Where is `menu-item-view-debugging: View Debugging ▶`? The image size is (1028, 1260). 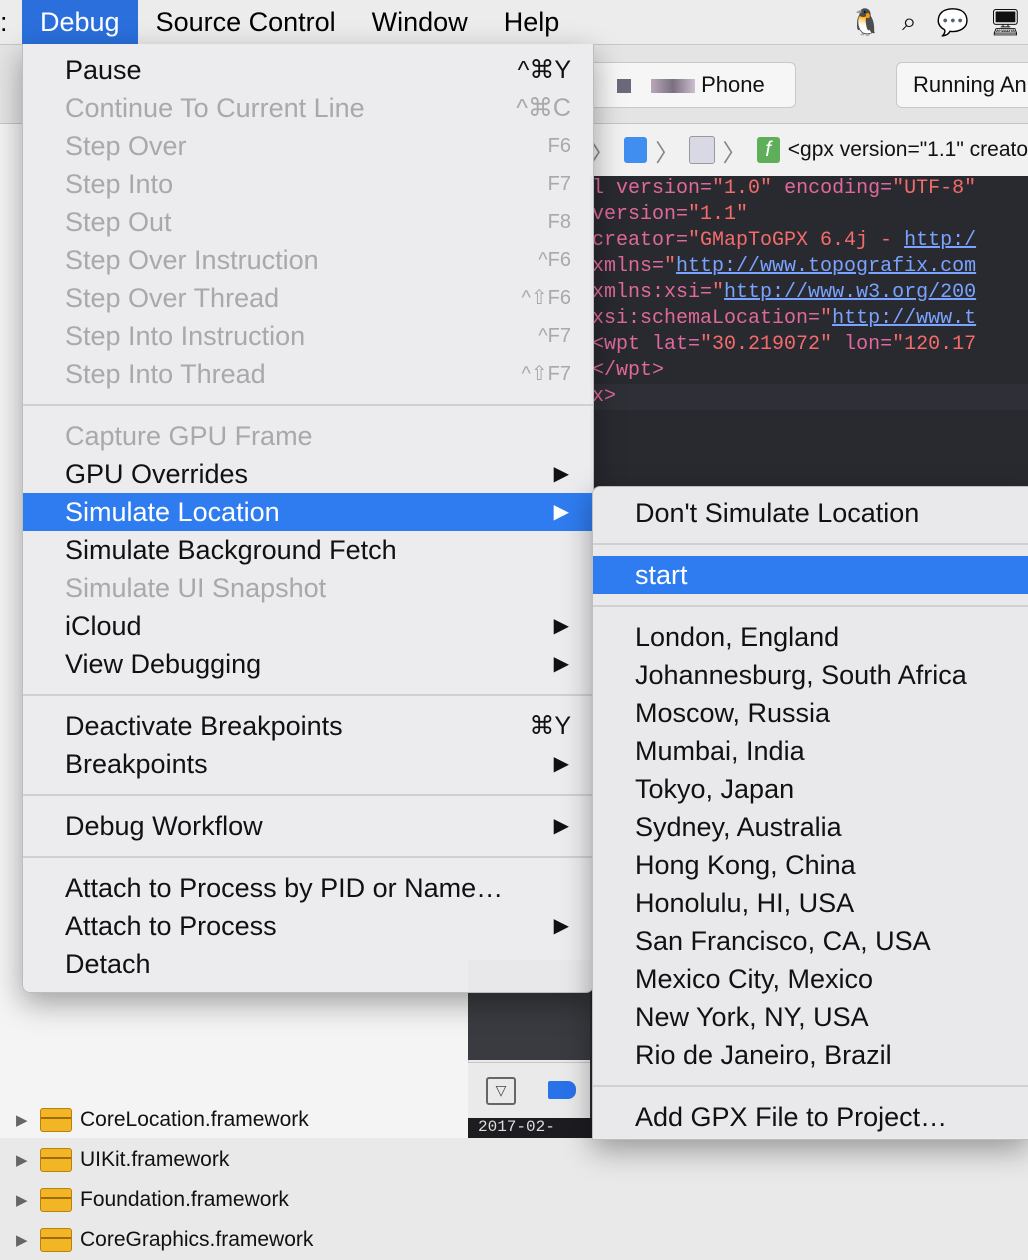
menu-item-view-debugging: View Debugging ▶ is located at coordinates (308, 664).